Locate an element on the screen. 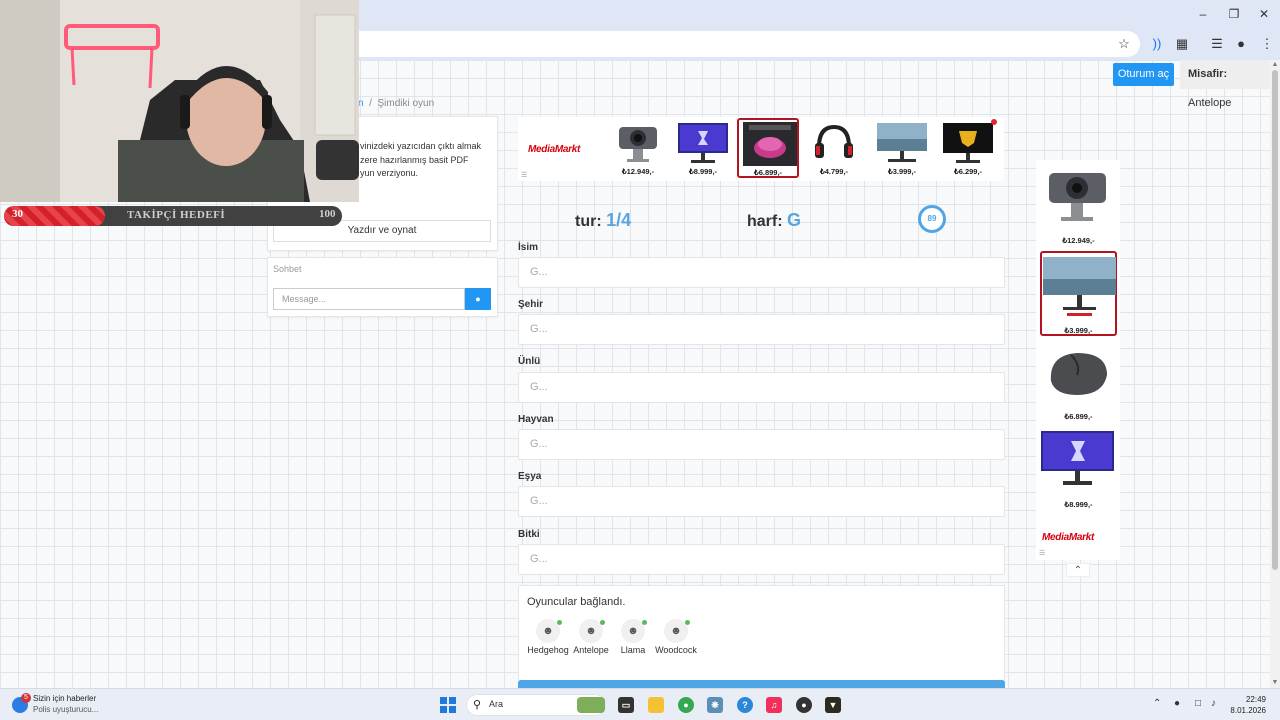  address-bar is located at coordinates (740, 44).